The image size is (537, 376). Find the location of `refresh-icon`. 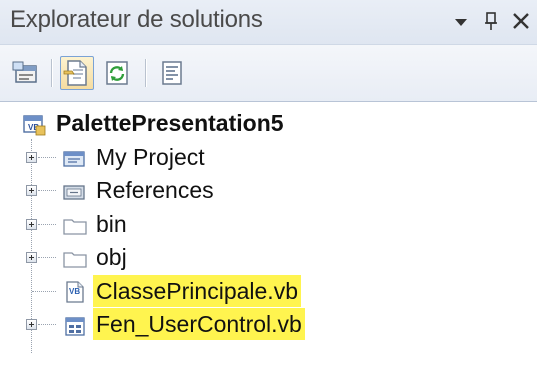

refresh-icon is located at coordinates (117, 73).